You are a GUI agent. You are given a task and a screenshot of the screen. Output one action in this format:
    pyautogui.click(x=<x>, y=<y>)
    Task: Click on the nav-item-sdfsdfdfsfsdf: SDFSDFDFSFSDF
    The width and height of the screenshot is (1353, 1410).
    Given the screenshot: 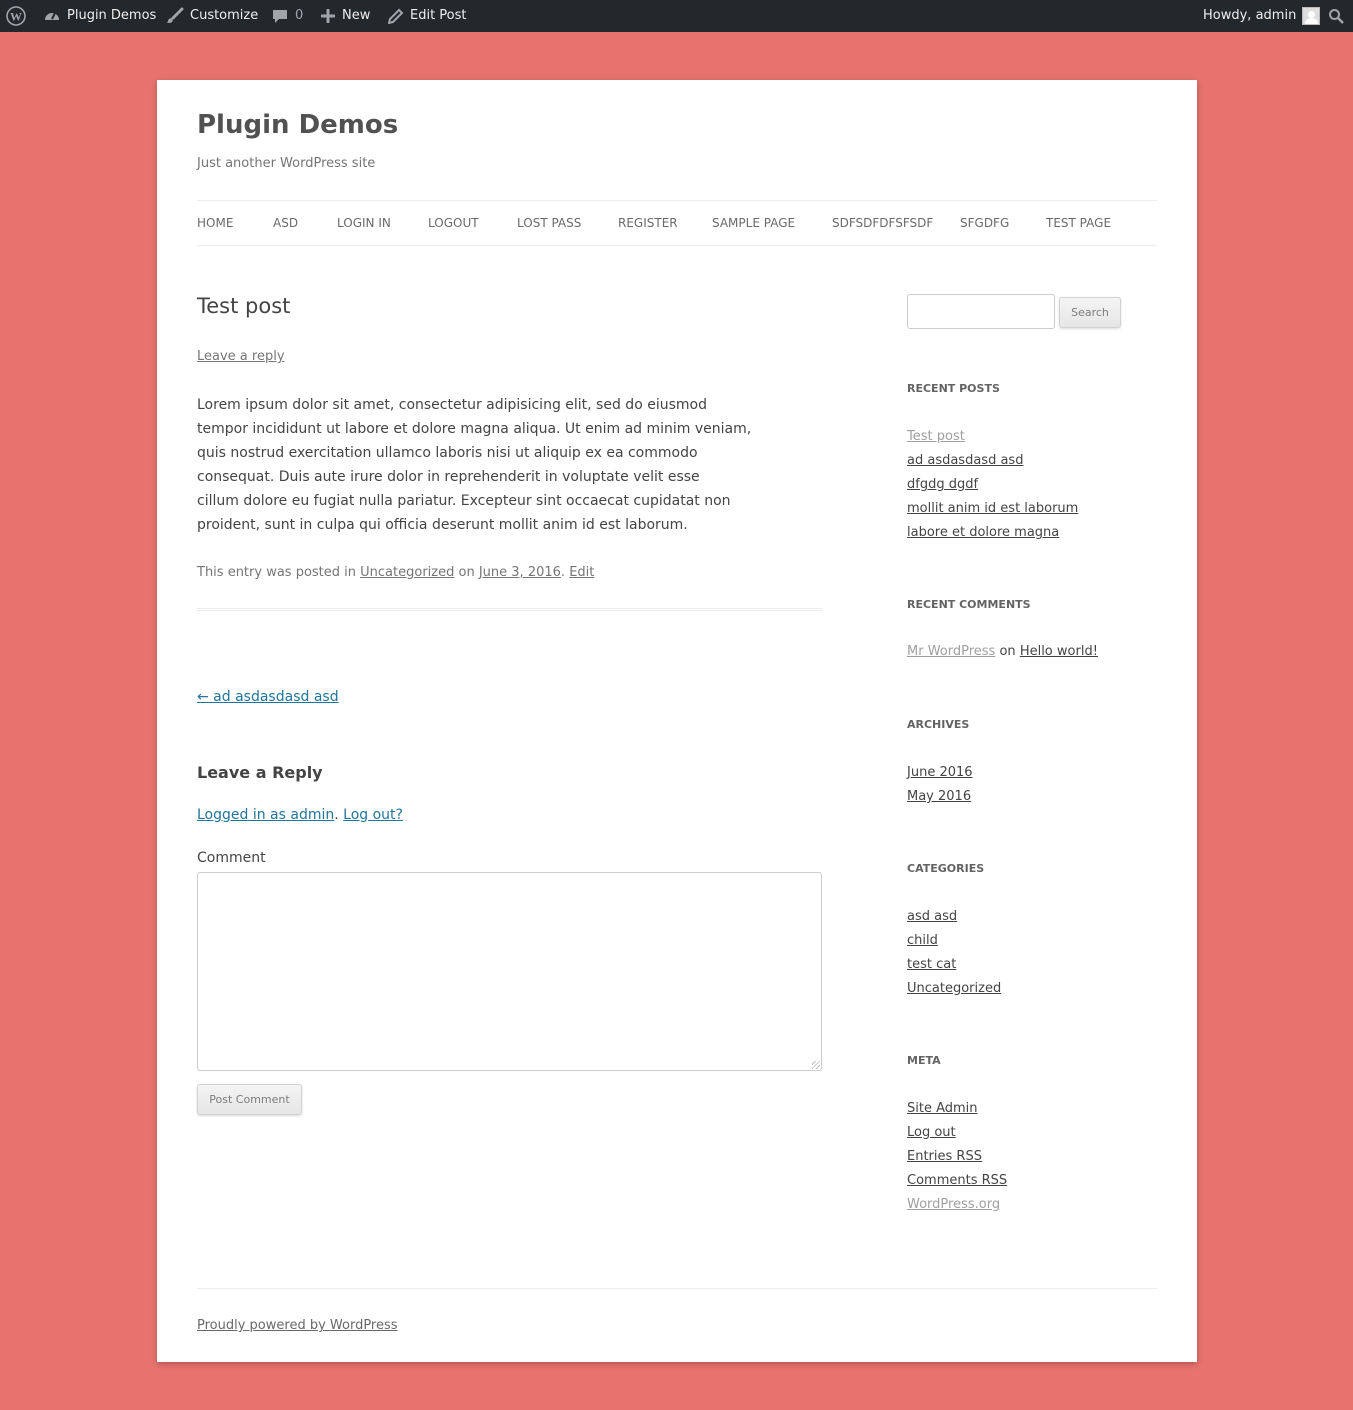 What is the action you would take?
    pyautogui.click(x=882, y=223)
    